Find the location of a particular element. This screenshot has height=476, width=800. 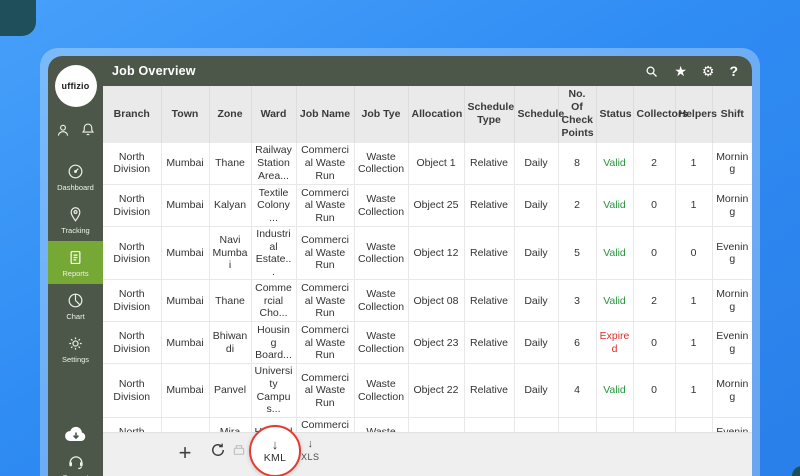

export-xls-button: ↓ XLS is located at coordinates (310, 451).